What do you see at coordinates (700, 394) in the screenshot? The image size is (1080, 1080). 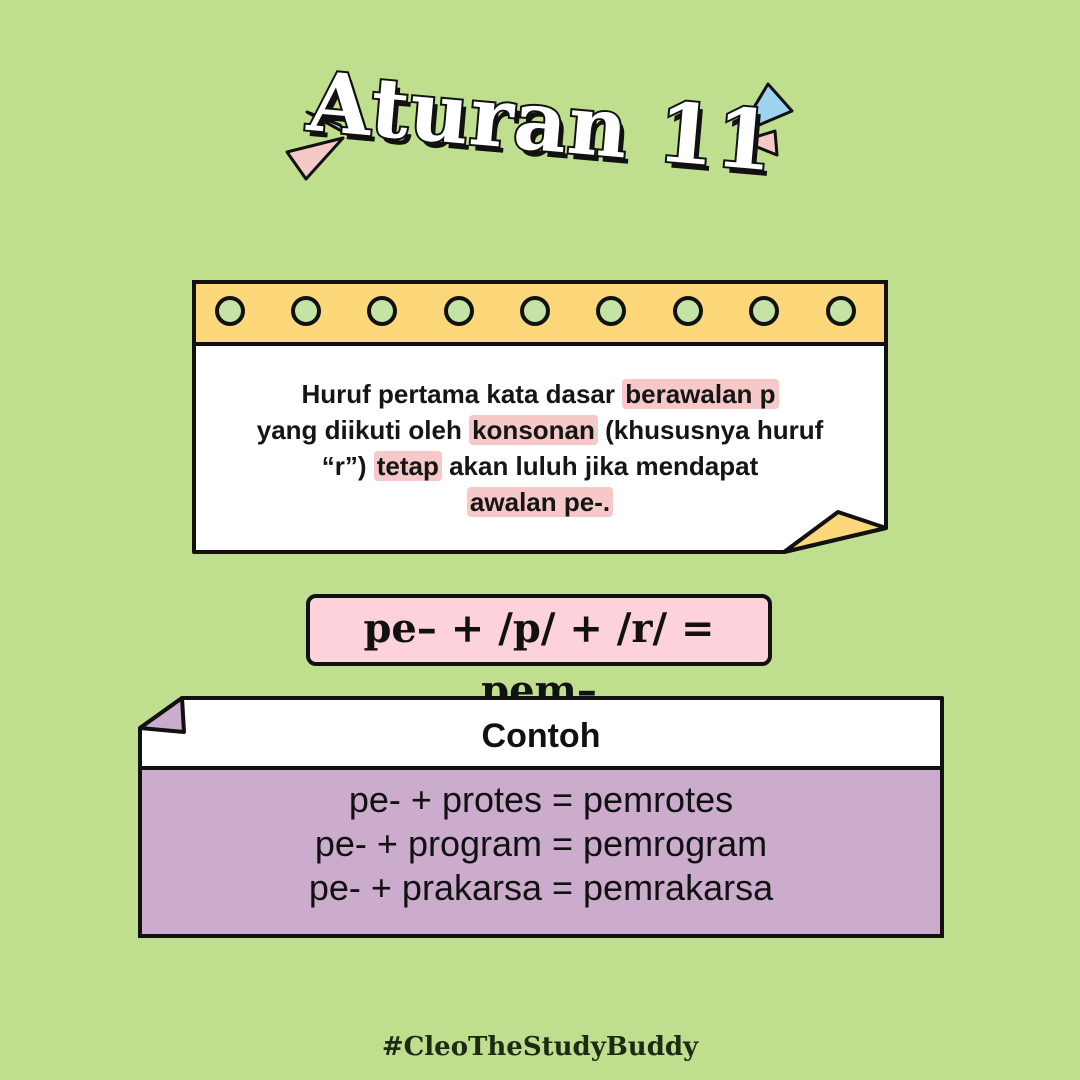 I see `highlight: berawalan p` at bounding box center [700, 394].